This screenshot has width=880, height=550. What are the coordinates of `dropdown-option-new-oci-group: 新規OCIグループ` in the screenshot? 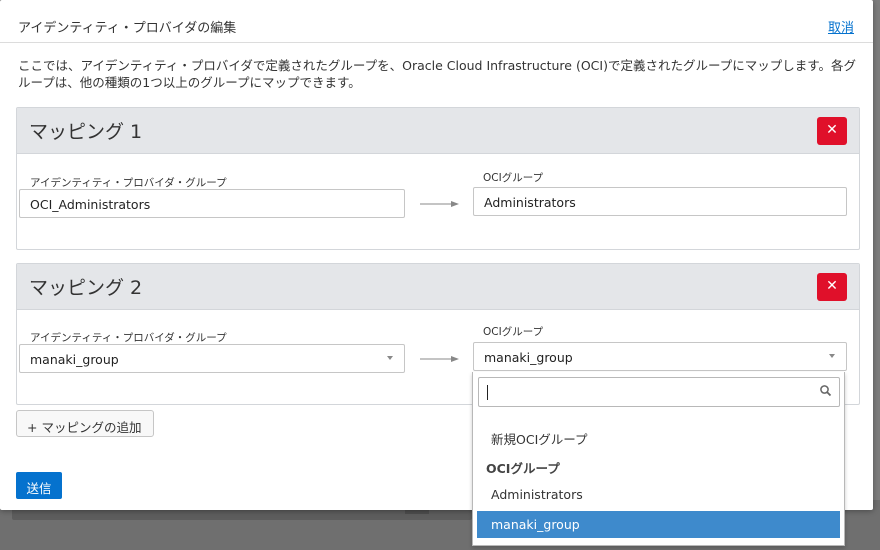 It's located at (658, 436).